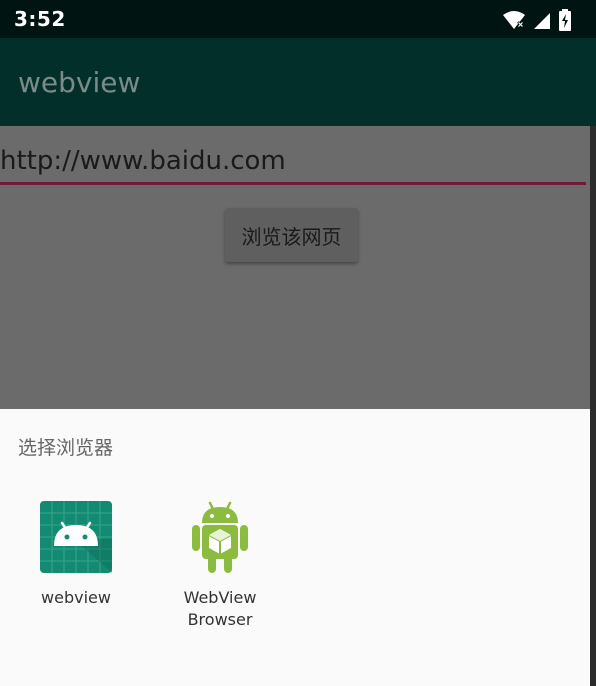 Image resolution: width=596 pixels, height=686 pixels. I want to click on android-app-icon, so click(76, 537).